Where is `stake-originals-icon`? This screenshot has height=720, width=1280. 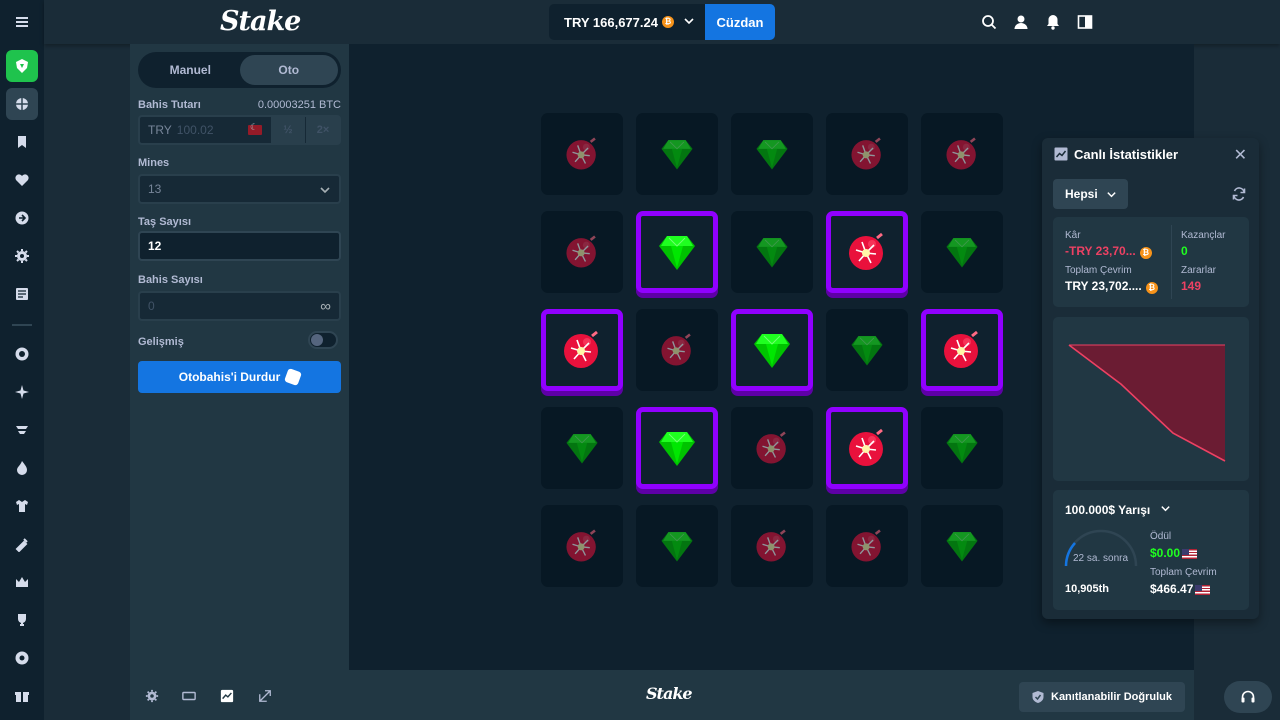 stake-originals-icon is located at coordinates (22, 66).